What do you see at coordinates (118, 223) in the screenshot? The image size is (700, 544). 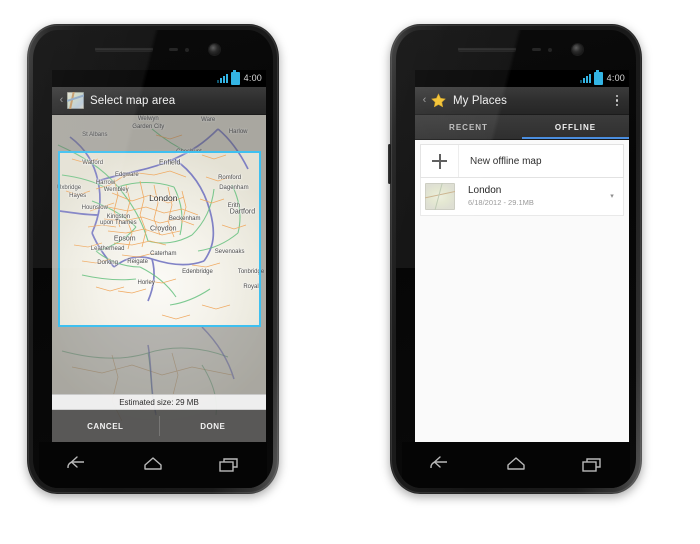 I see `map-label: upon Thames` at bounding box center [118, 223].